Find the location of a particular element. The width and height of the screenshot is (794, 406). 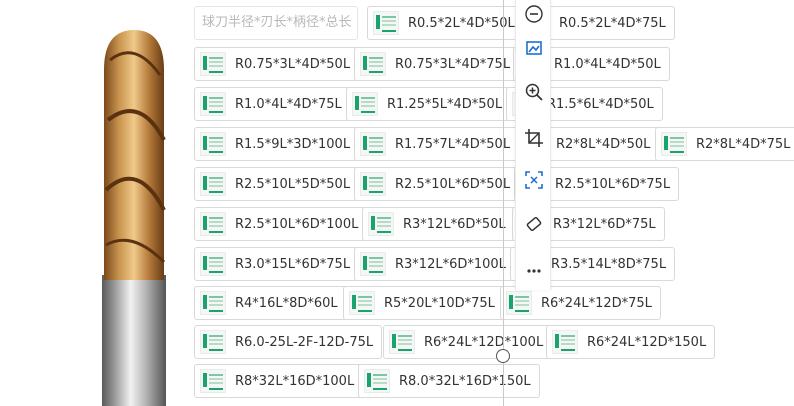

spec-option-label: R1.5*6L*4D*50L is located at coordinates (600, 104).